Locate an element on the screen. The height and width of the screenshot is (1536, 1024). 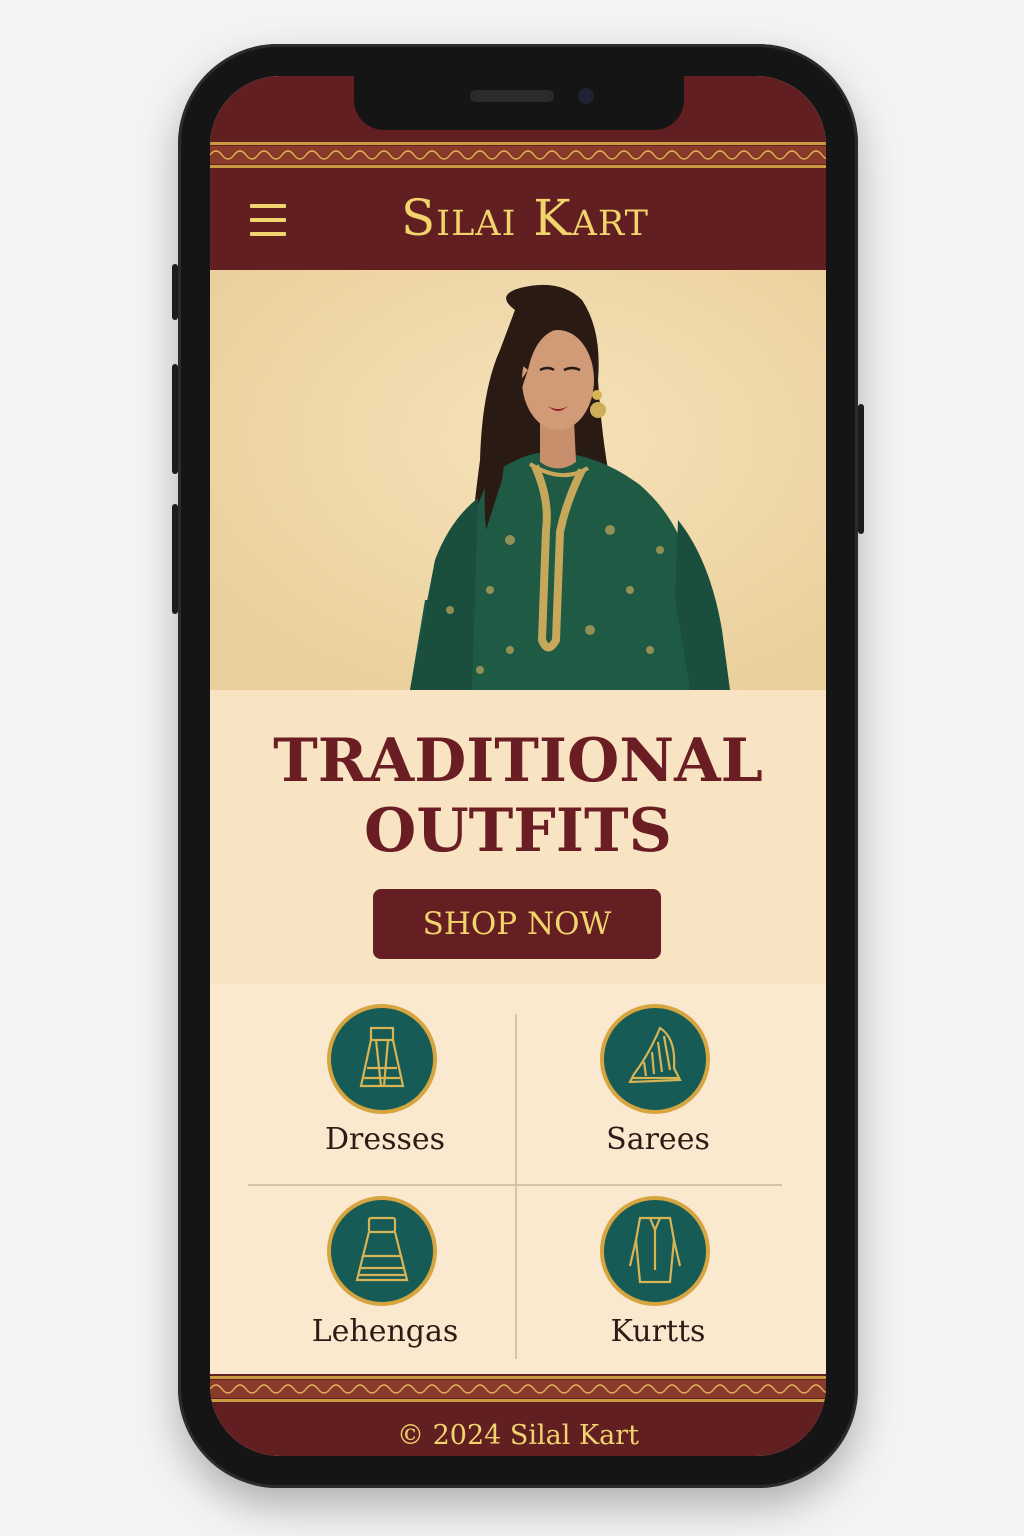
volume-down-button is located at coordinates (175, 559).